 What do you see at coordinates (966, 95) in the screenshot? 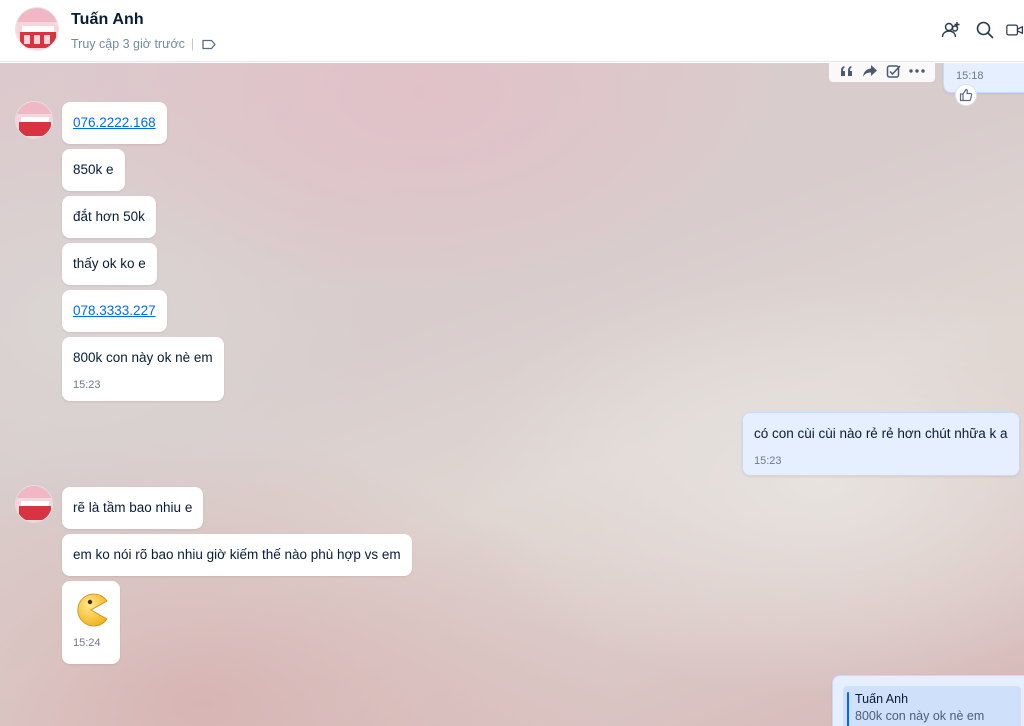
I see `like-icon` at bounding box center [966, 95].